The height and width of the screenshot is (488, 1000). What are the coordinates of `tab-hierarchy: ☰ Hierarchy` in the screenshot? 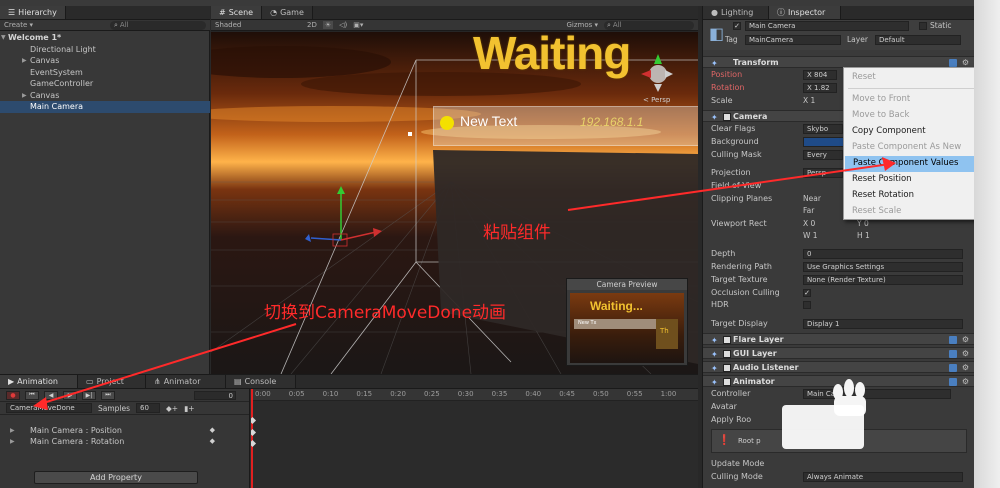 It's located at (33, 12).